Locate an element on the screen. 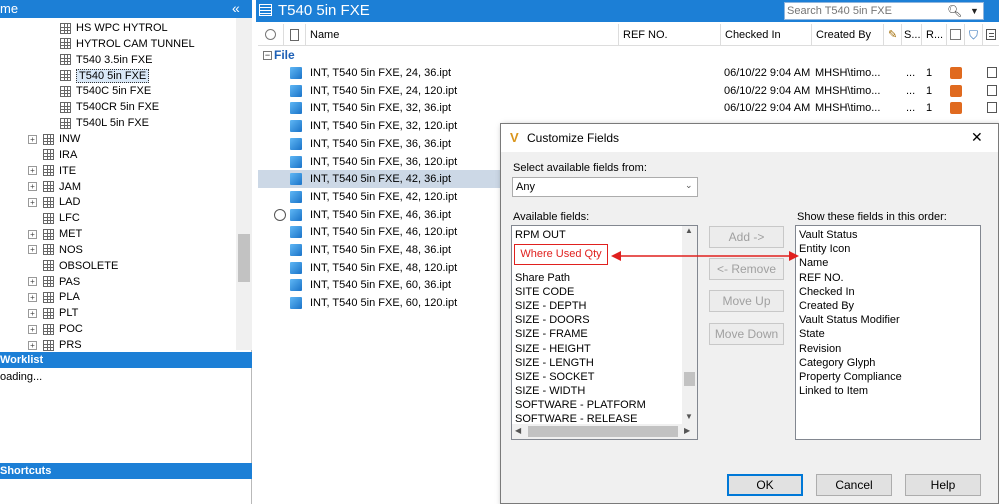 This screenshot has height=504, width=999. available-field-item: SIZE - WIDTH is located at coordinates (597, 391).